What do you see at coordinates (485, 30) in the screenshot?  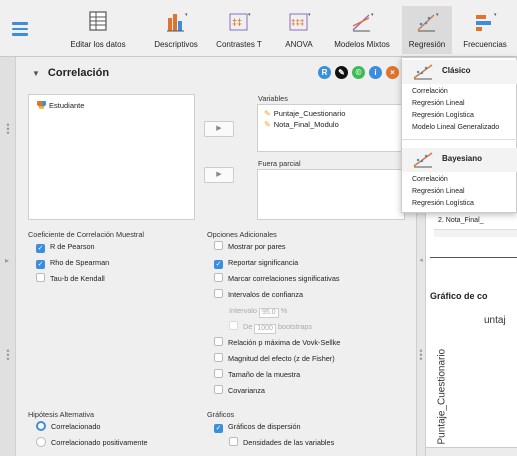 I see `toolbar-frequencies: ▾ Frecuencias` at bounding box center [485, 30].